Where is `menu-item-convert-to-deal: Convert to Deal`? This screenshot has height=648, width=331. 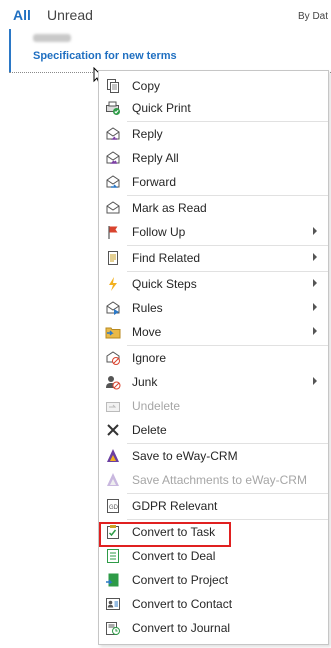
menu-item-convert-to-deal: Convert to Deal is located at coordinates (213, 556).